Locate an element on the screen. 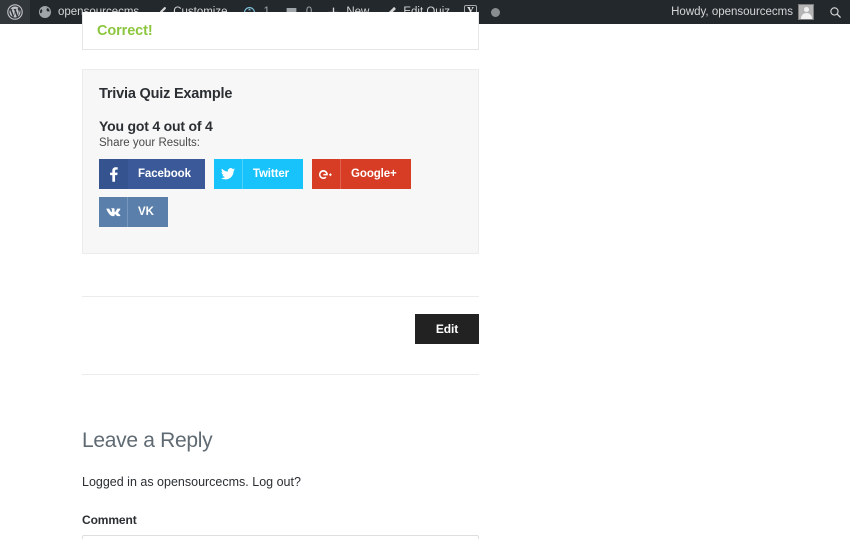  share-buttons-row-1: Facebook Twitter Google+ is located at coordinates (280, 174).